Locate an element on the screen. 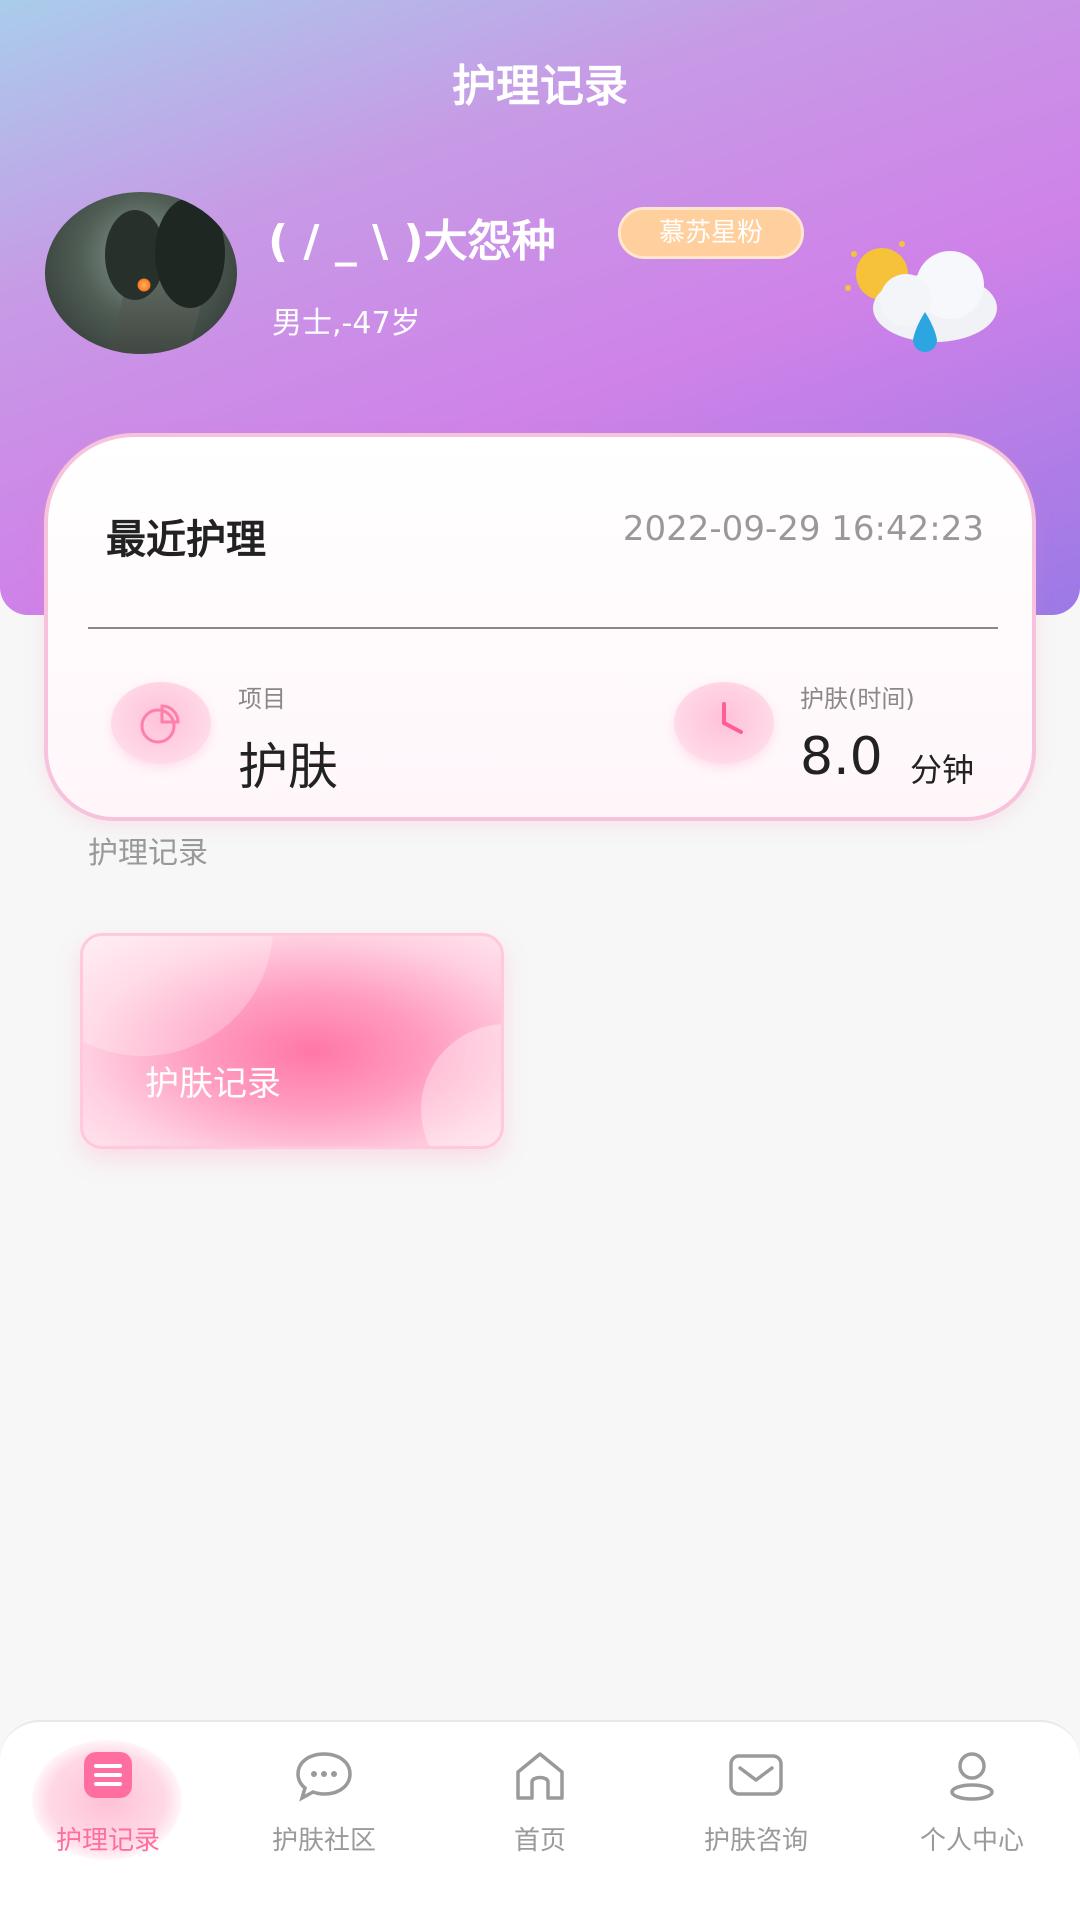 The height and width of the screenshot is (1920, 1080). tab-label: 护理记录 is located at coordinates (107, 1841).